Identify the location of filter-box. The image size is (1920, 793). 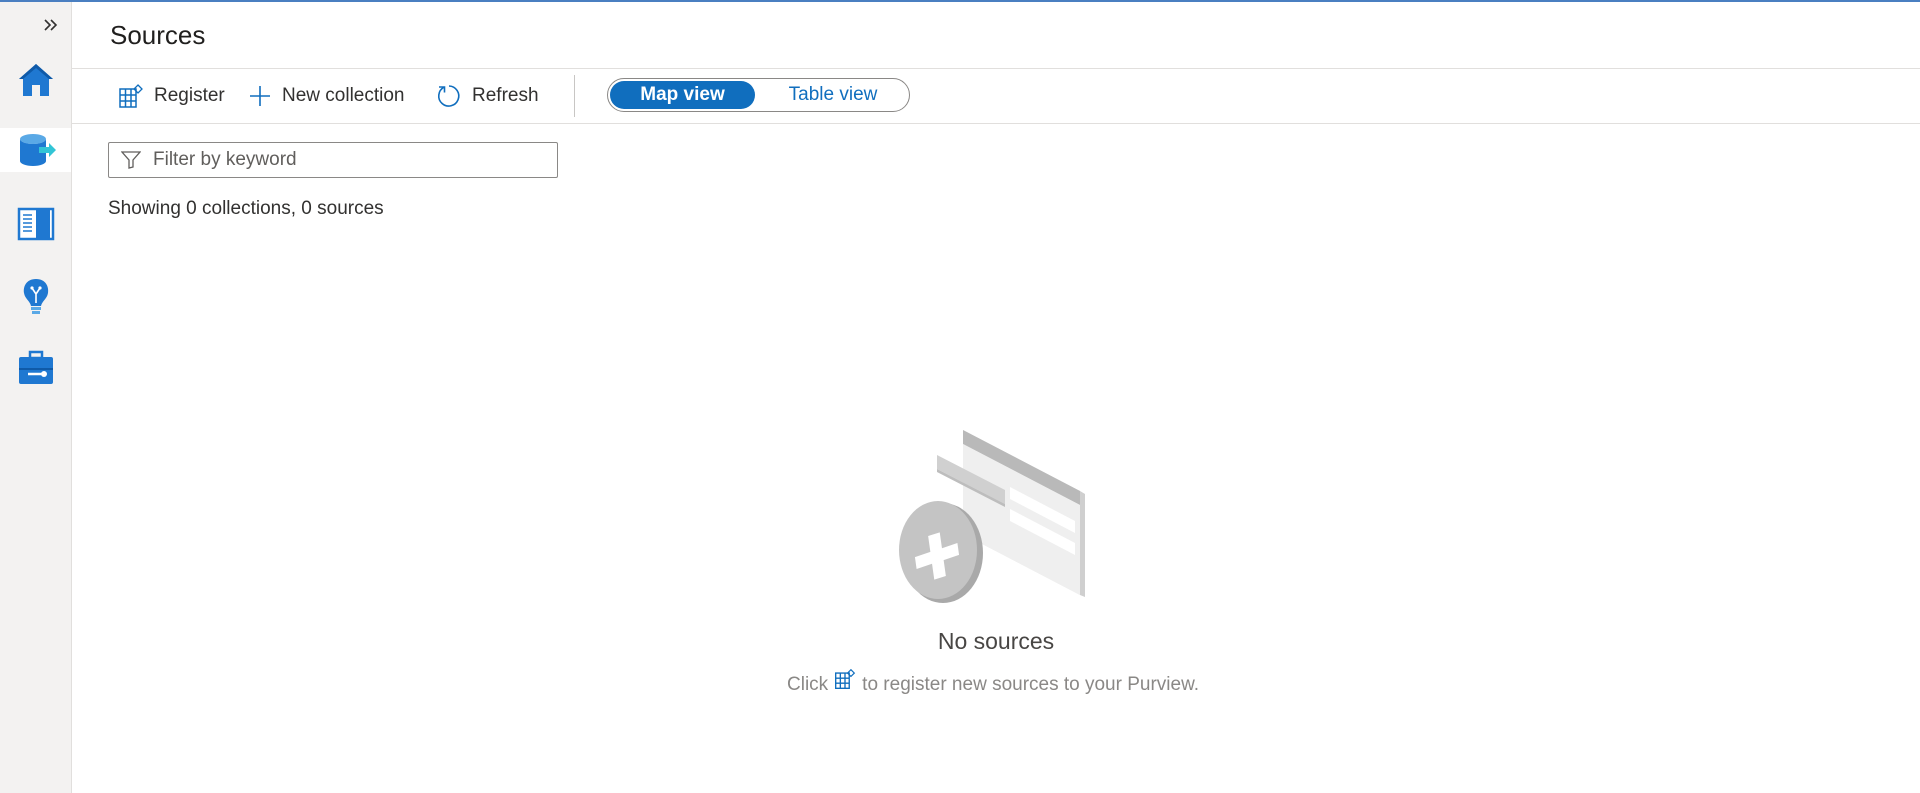
(333, 160).